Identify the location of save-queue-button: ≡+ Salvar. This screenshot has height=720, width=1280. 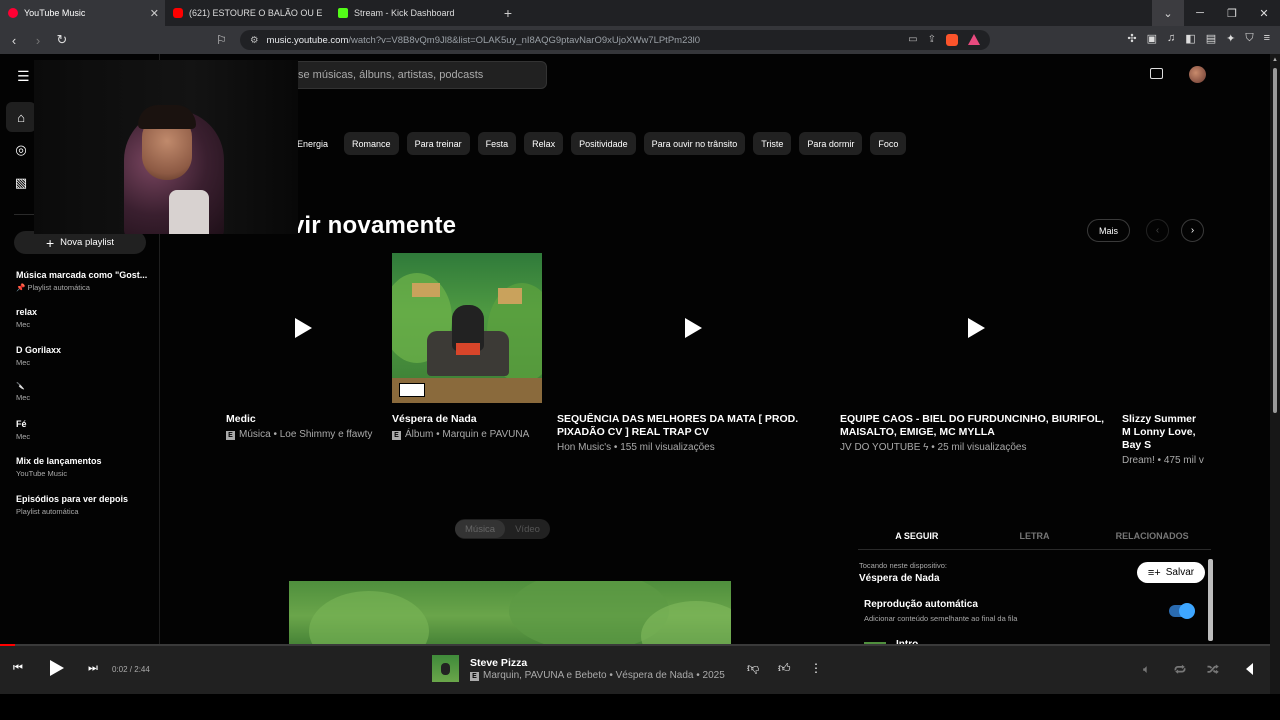
(1171, 572).